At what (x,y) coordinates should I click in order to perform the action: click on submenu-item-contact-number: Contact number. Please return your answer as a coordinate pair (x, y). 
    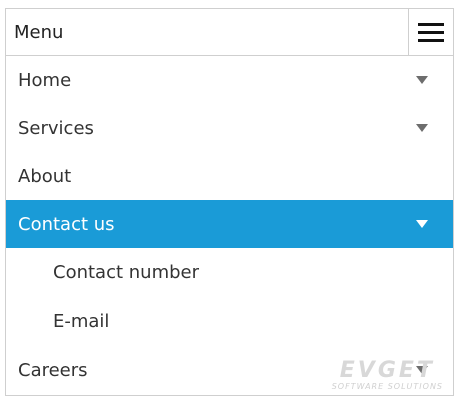
    Looking at the image, I should click on (229, 272).